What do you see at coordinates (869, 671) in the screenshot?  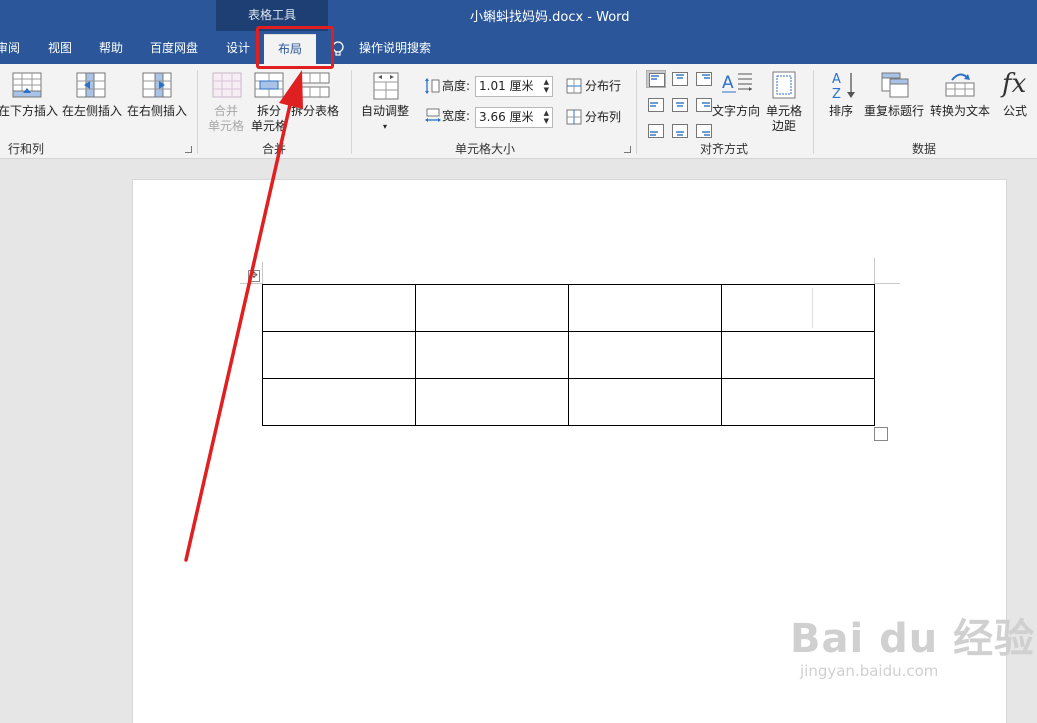 I see `watermark-url: jingyan.baidu.com` at bounding box center [869, 671].